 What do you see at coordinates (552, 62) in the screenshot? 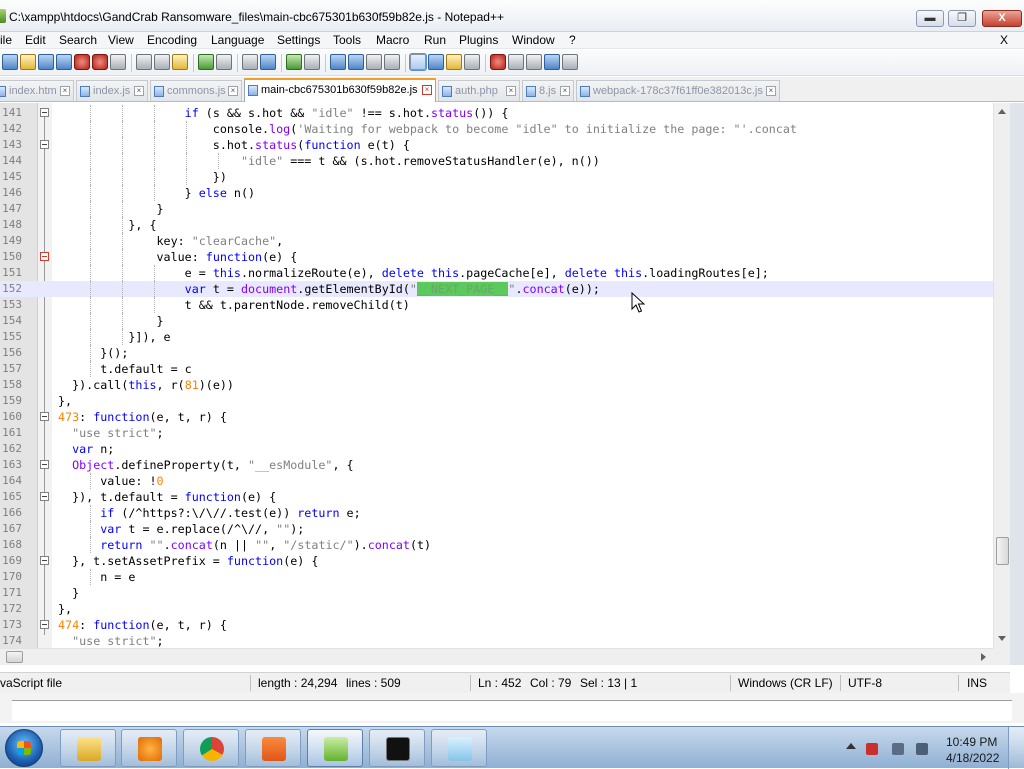
I see `run-macro-multiple-icon` at bounding box center [552, 62].